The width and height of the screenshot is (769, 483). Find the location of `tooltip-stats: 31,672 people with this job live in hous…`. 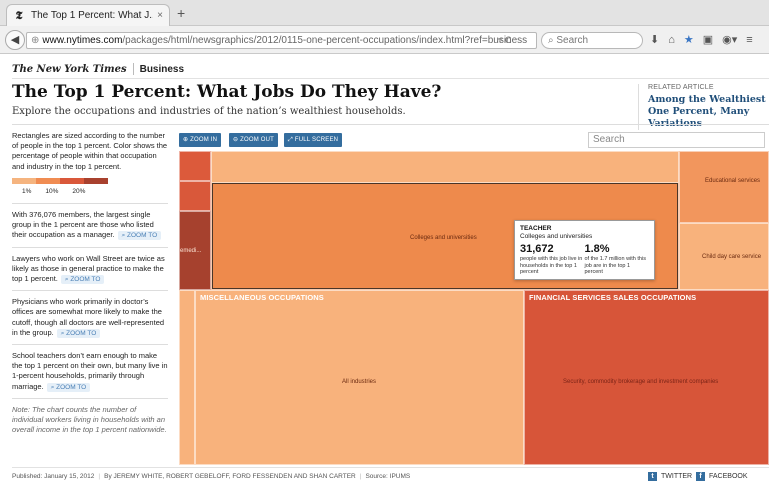

tooltip-stats: 31,672 people with this job live in hous… is located at coordinates (584, 259).